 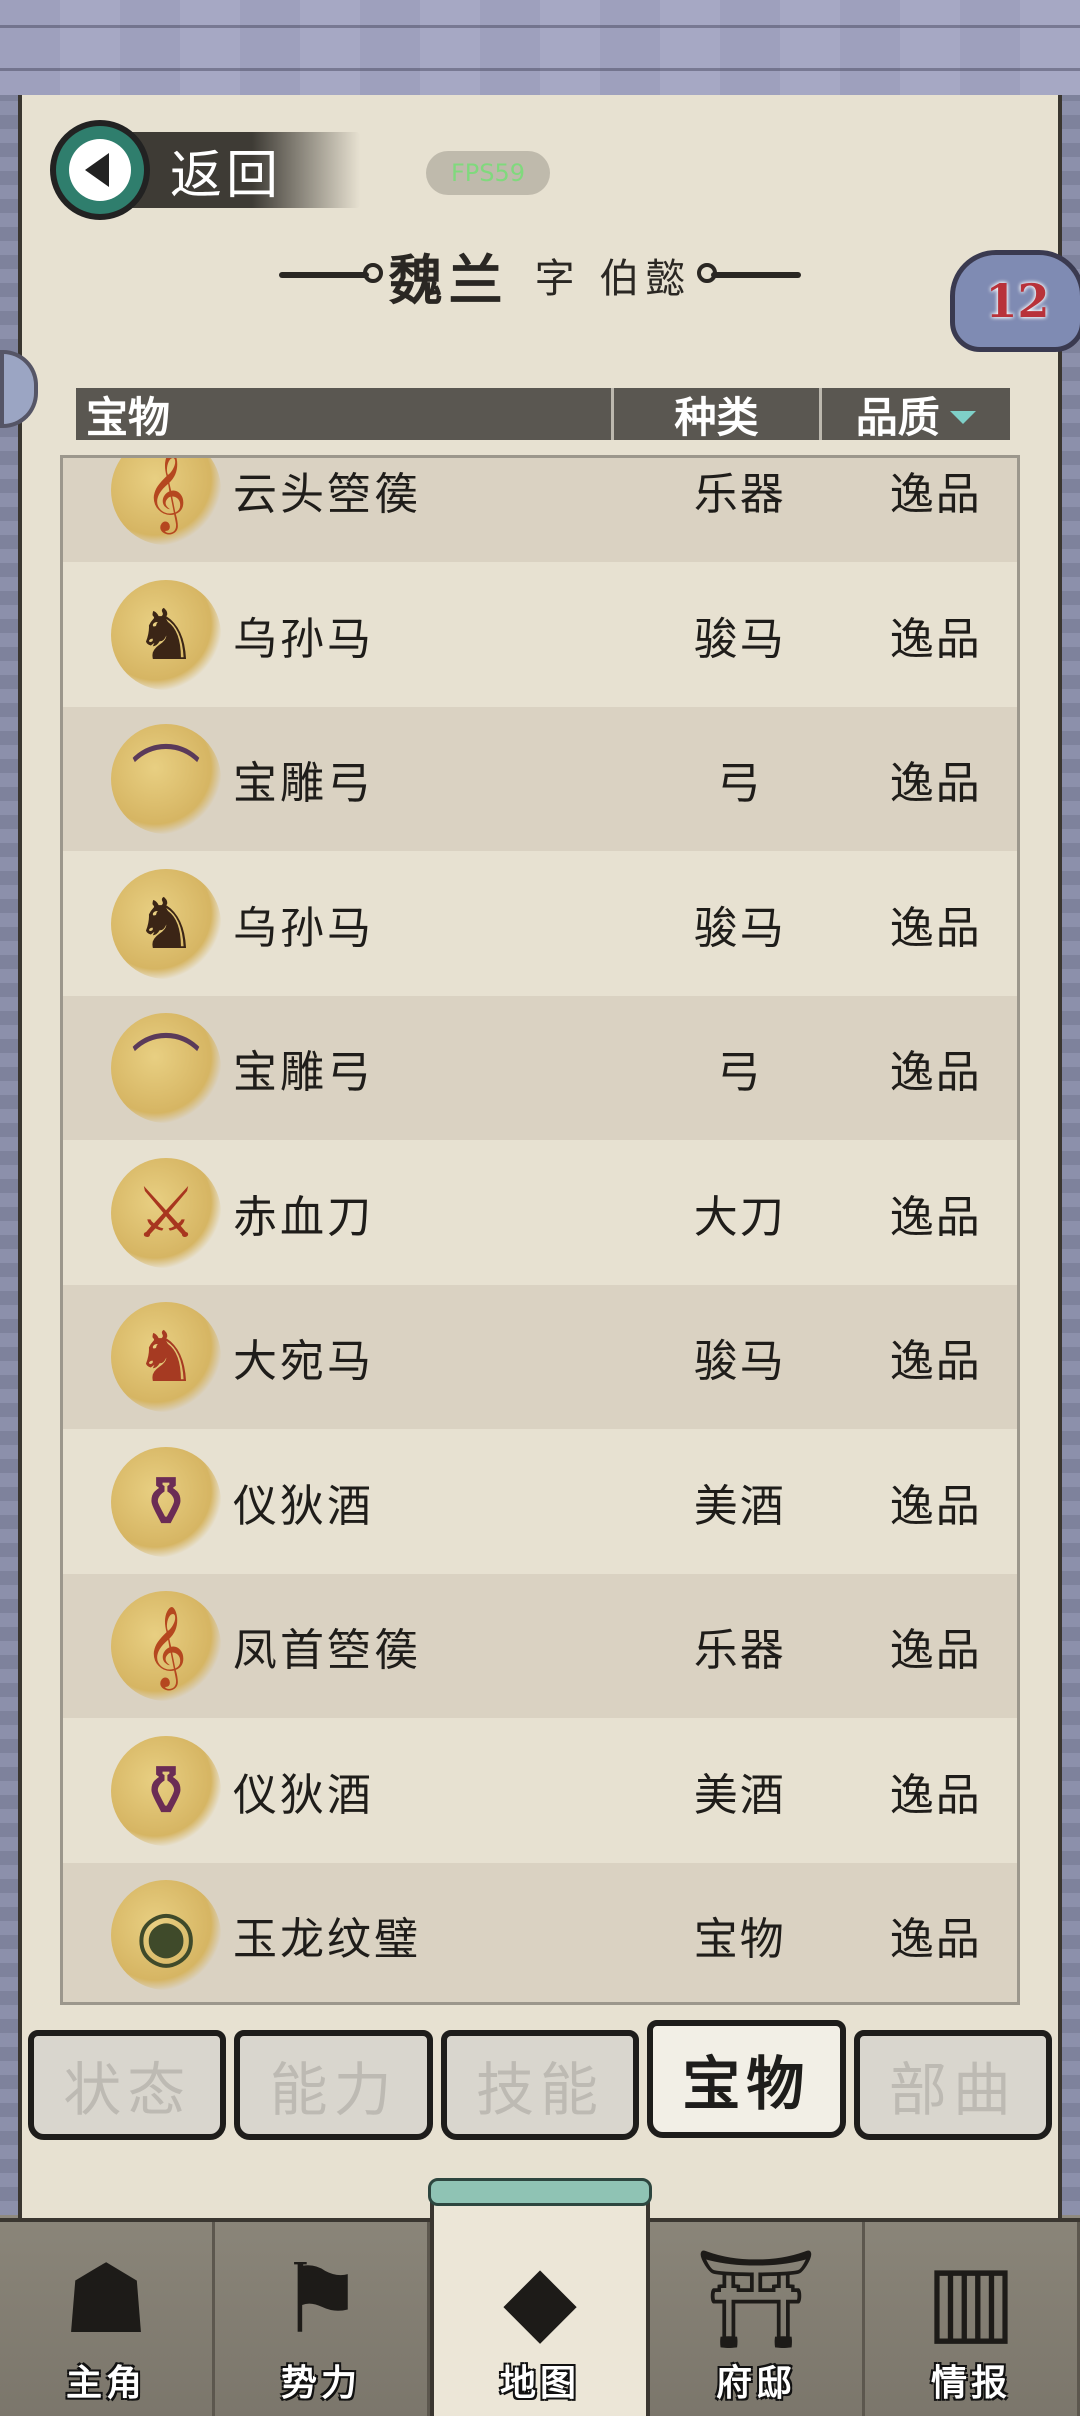 I want to click on tab-skill: 技能, so click(x=540, y=2085).